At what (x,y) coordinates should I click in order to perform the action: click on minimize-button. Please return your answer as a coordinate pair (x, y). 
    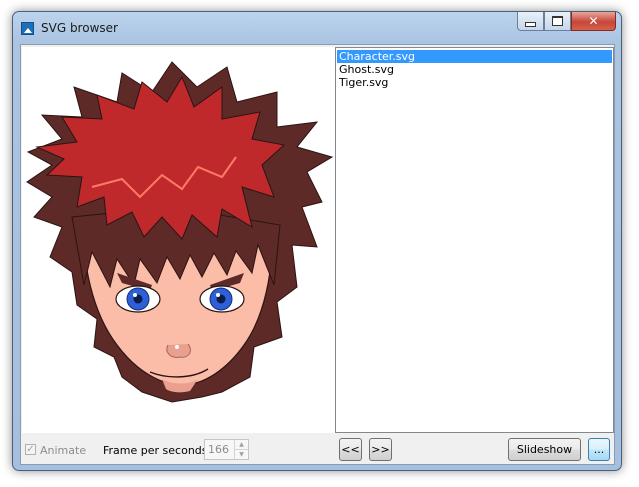
    Looking at the image, I should click on (530, 21).